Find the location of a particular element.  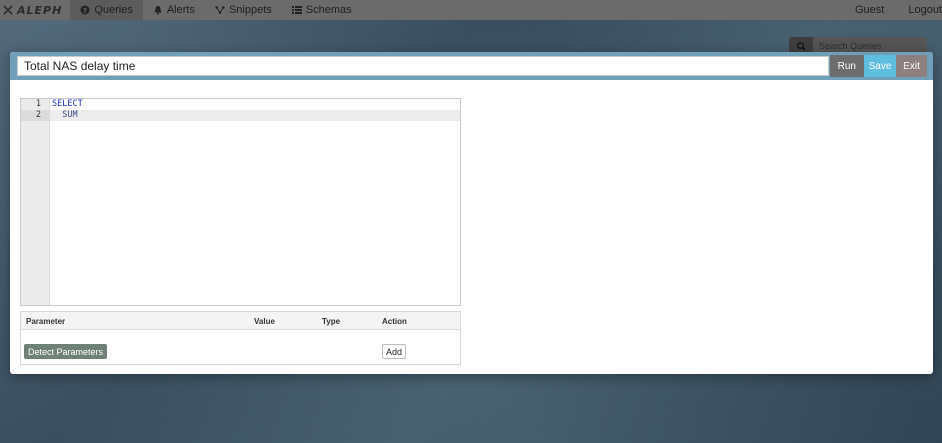

line-number-gutter: 1 2 is located at coordinates (35, 202).